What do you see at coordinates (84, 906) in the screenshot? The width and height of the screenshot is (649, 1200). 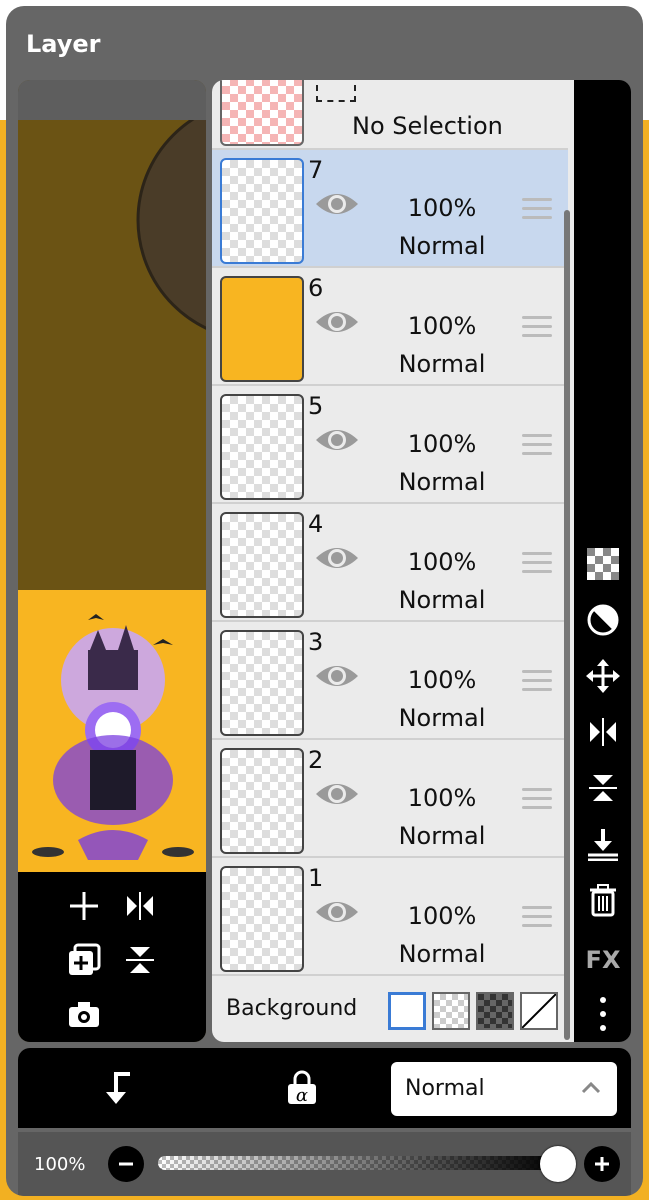 I see `add-layer-icon` at bounding box center [84, 906].